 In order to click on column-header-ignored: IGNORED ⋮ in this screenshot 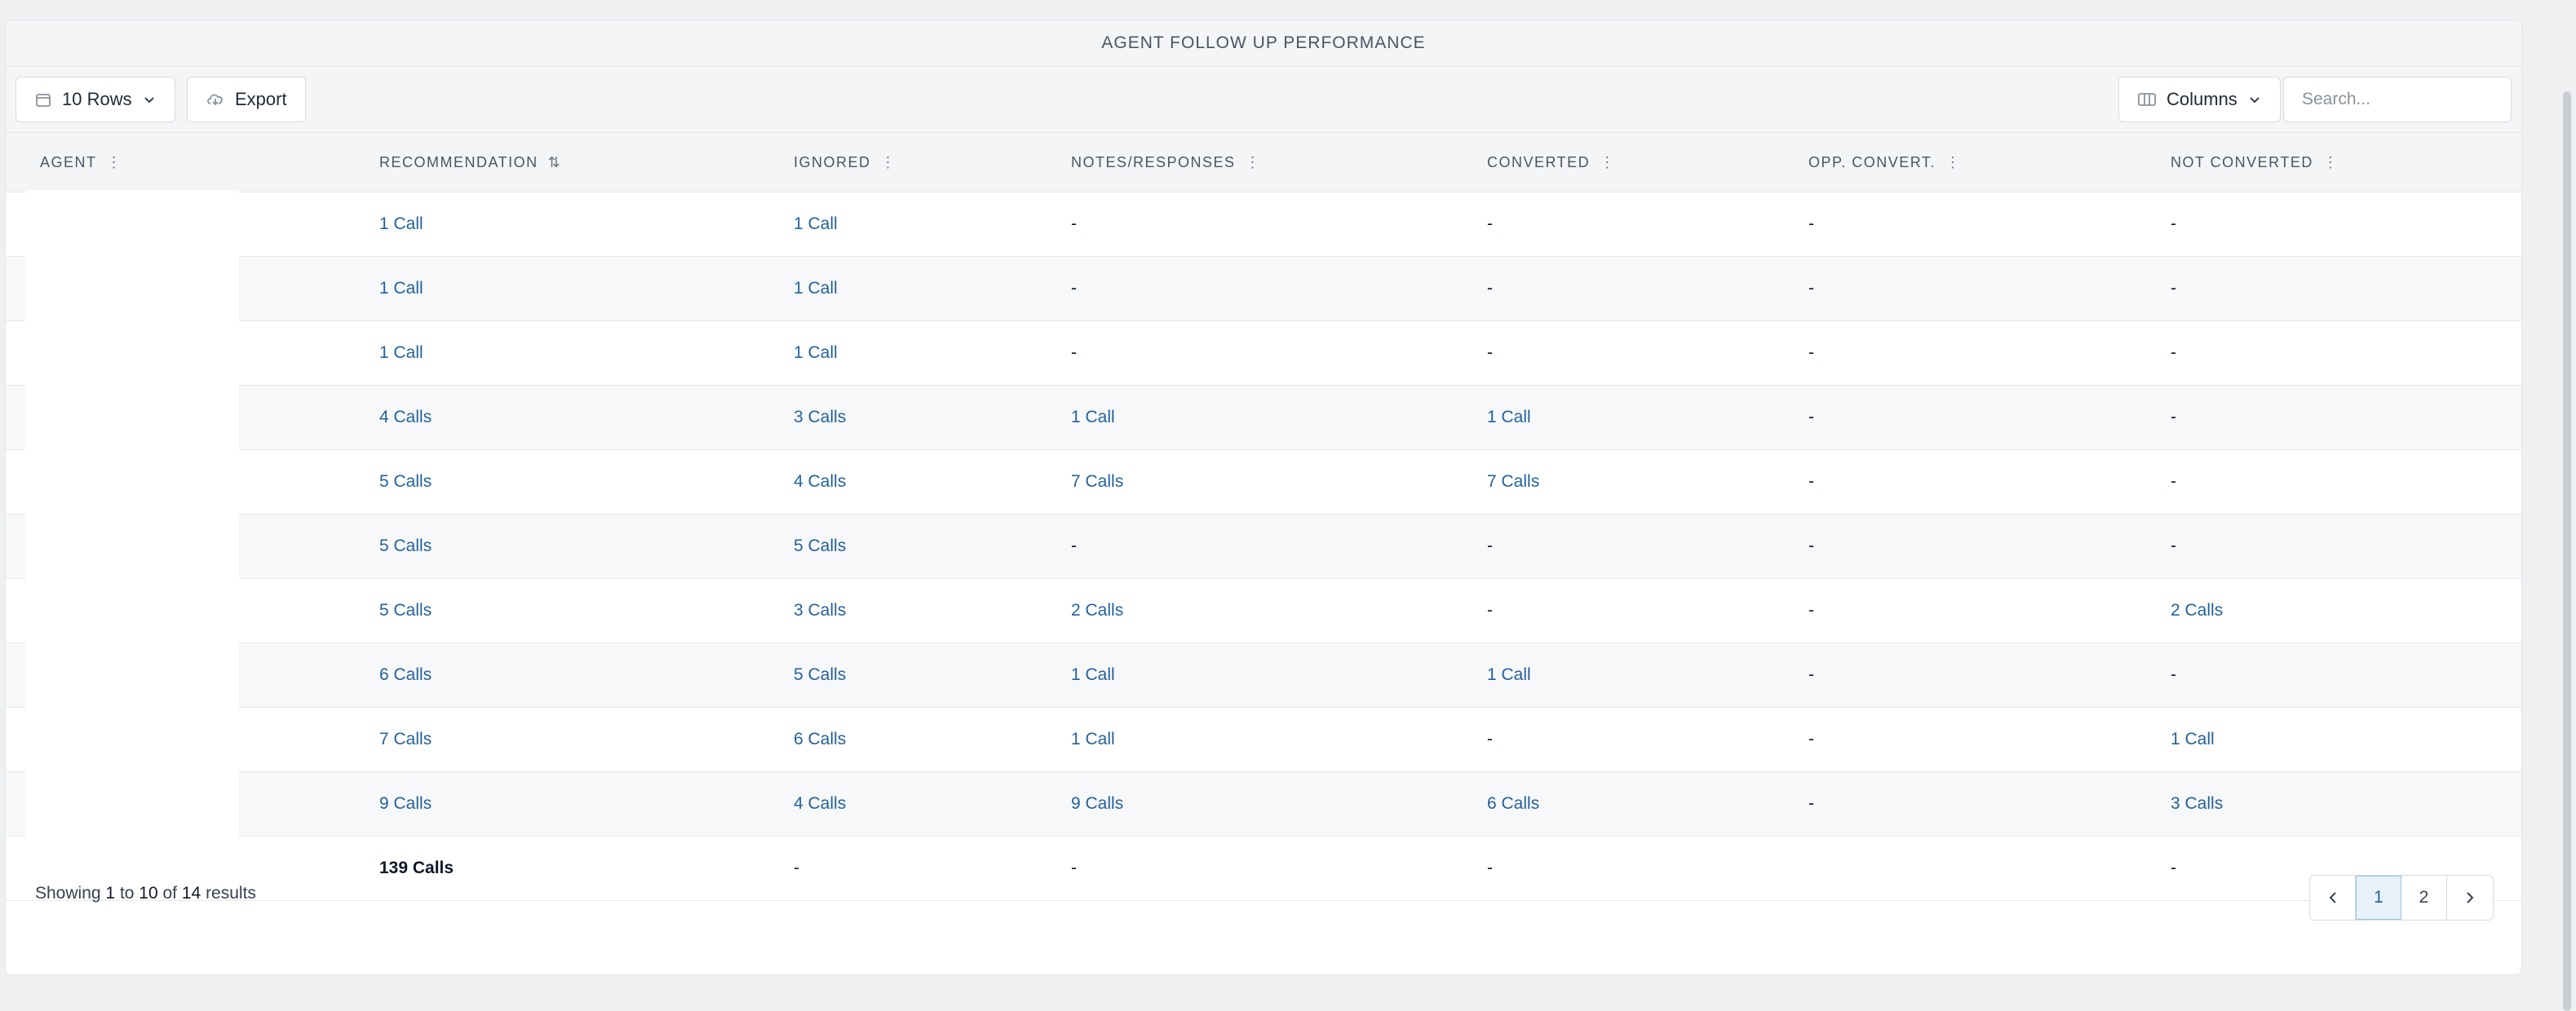, I will do `click(845, 162)`.